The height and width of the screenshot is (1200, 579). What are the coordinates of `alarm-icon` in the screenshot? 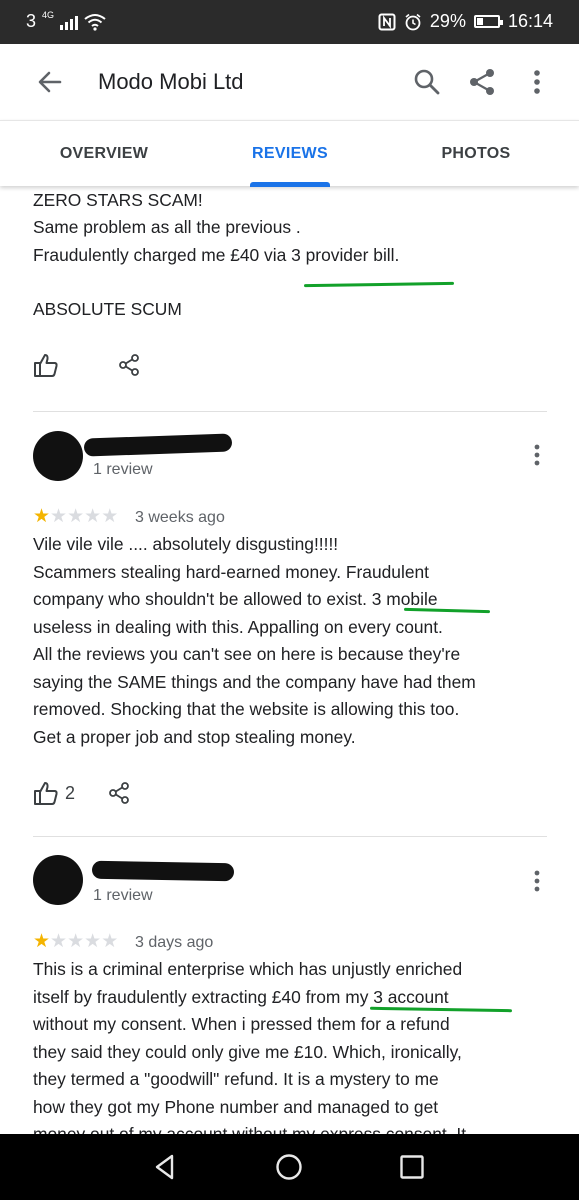 It's located at (413, 21).